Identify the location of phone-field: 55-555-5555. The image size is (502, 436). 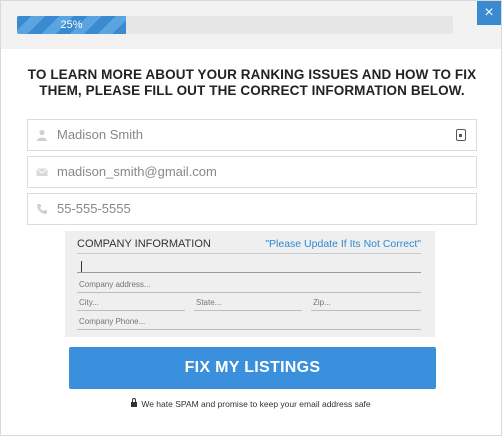
(252, 209).